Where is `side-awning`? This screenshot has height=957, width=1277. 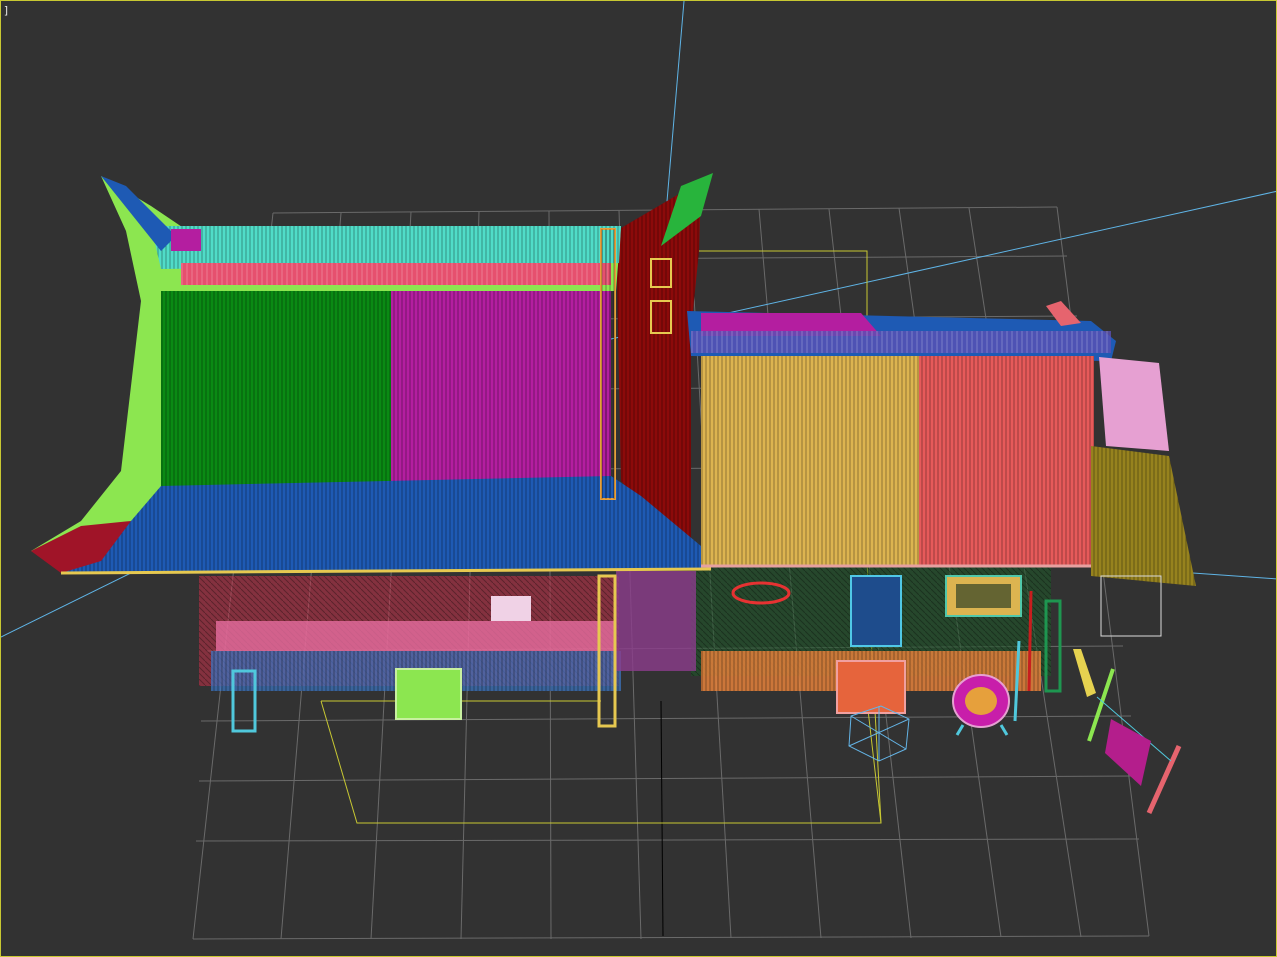
side-awning is located at coordinates (1143, 497).